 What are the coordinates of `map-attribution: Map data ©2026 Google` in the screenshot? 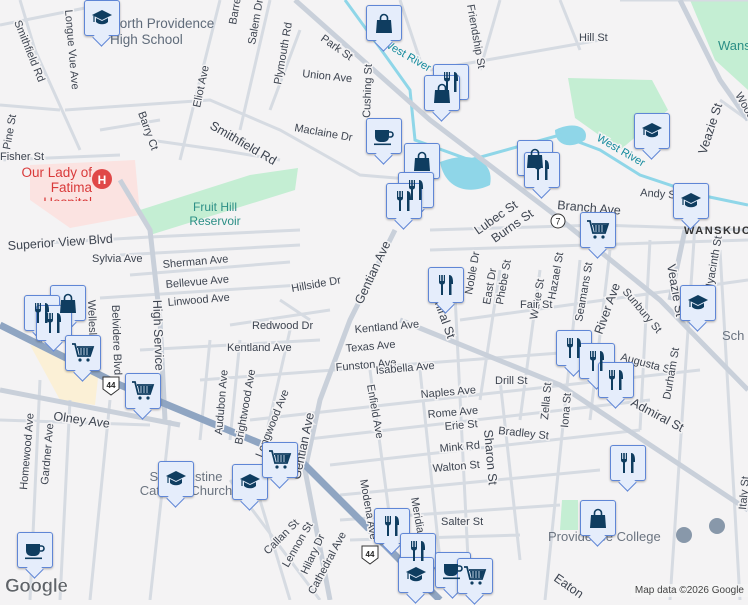 It's located at (689, 590).